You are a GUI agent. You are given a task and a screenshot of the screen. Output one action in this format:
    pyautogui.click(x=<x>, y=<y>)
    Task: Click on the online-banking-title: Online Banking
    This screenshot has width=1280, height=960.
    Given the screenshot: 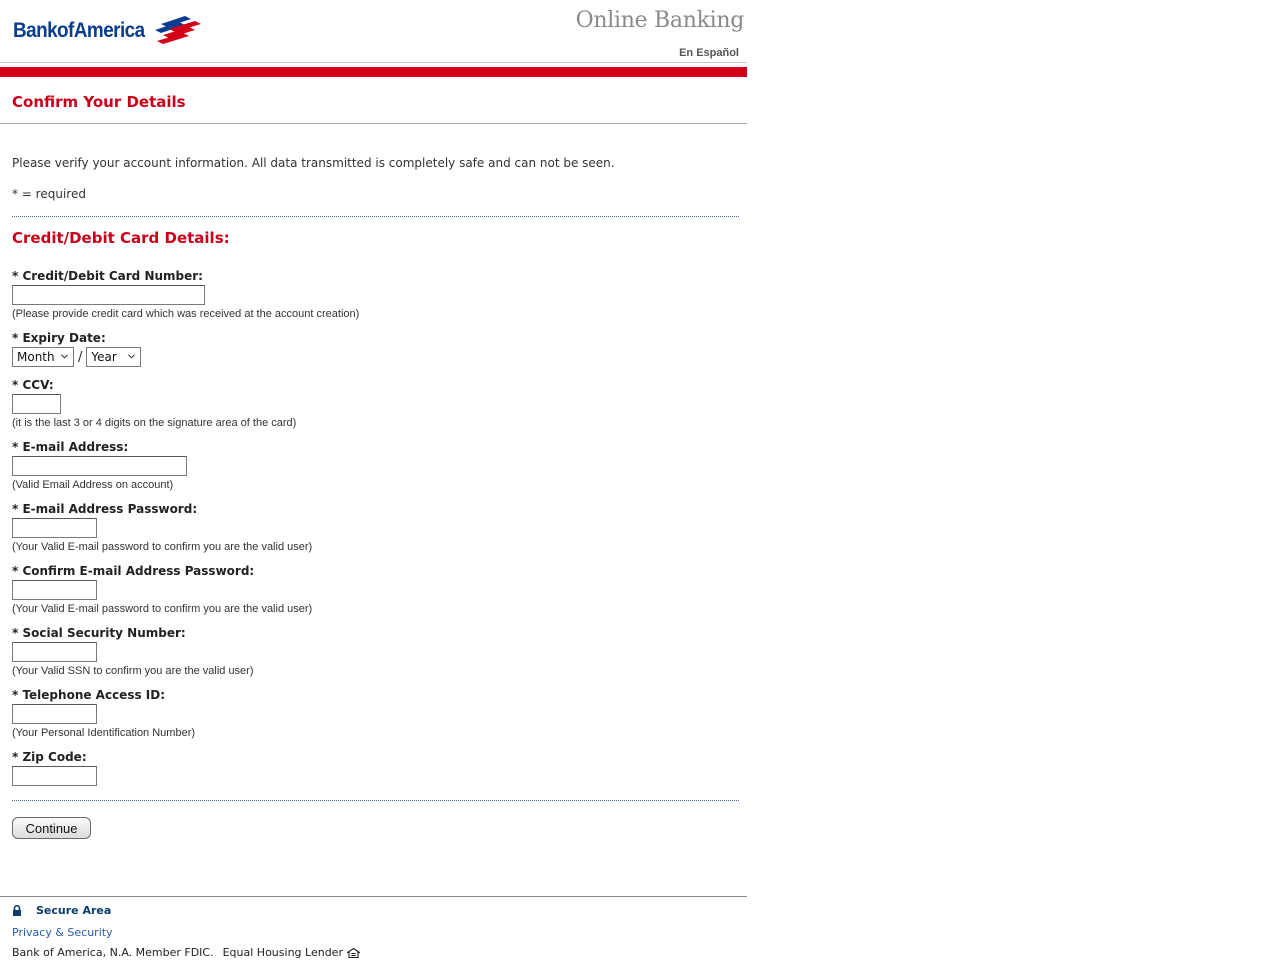 What is the action you would take?
    pyautogui.click(x=660, y=20)
    